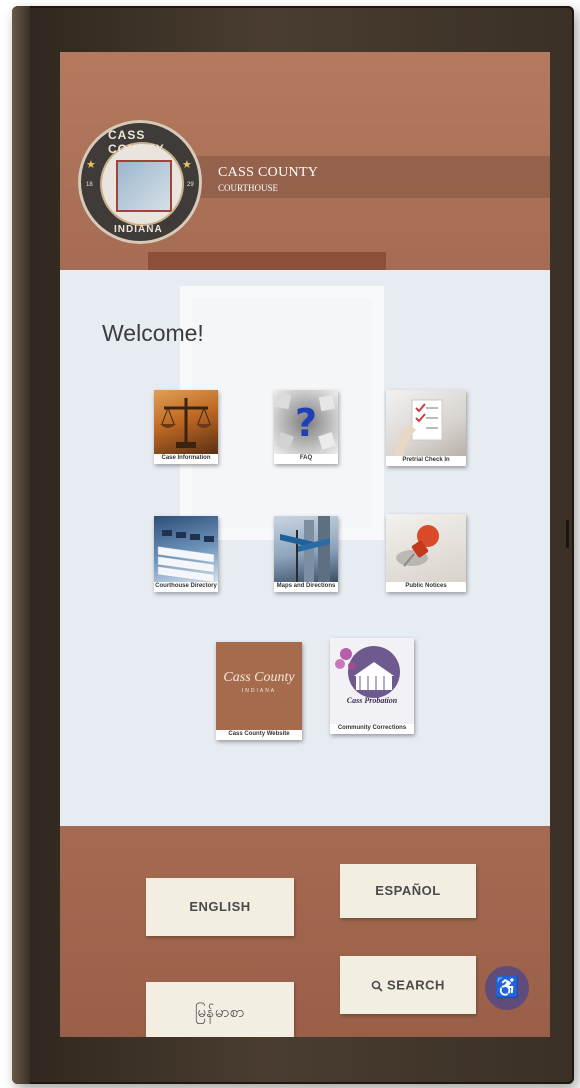  What do you see at coordinates (408, 891) in the screenshot?
I see `espanol-button: ESPAÑOL` at bounding box center [408, 891].